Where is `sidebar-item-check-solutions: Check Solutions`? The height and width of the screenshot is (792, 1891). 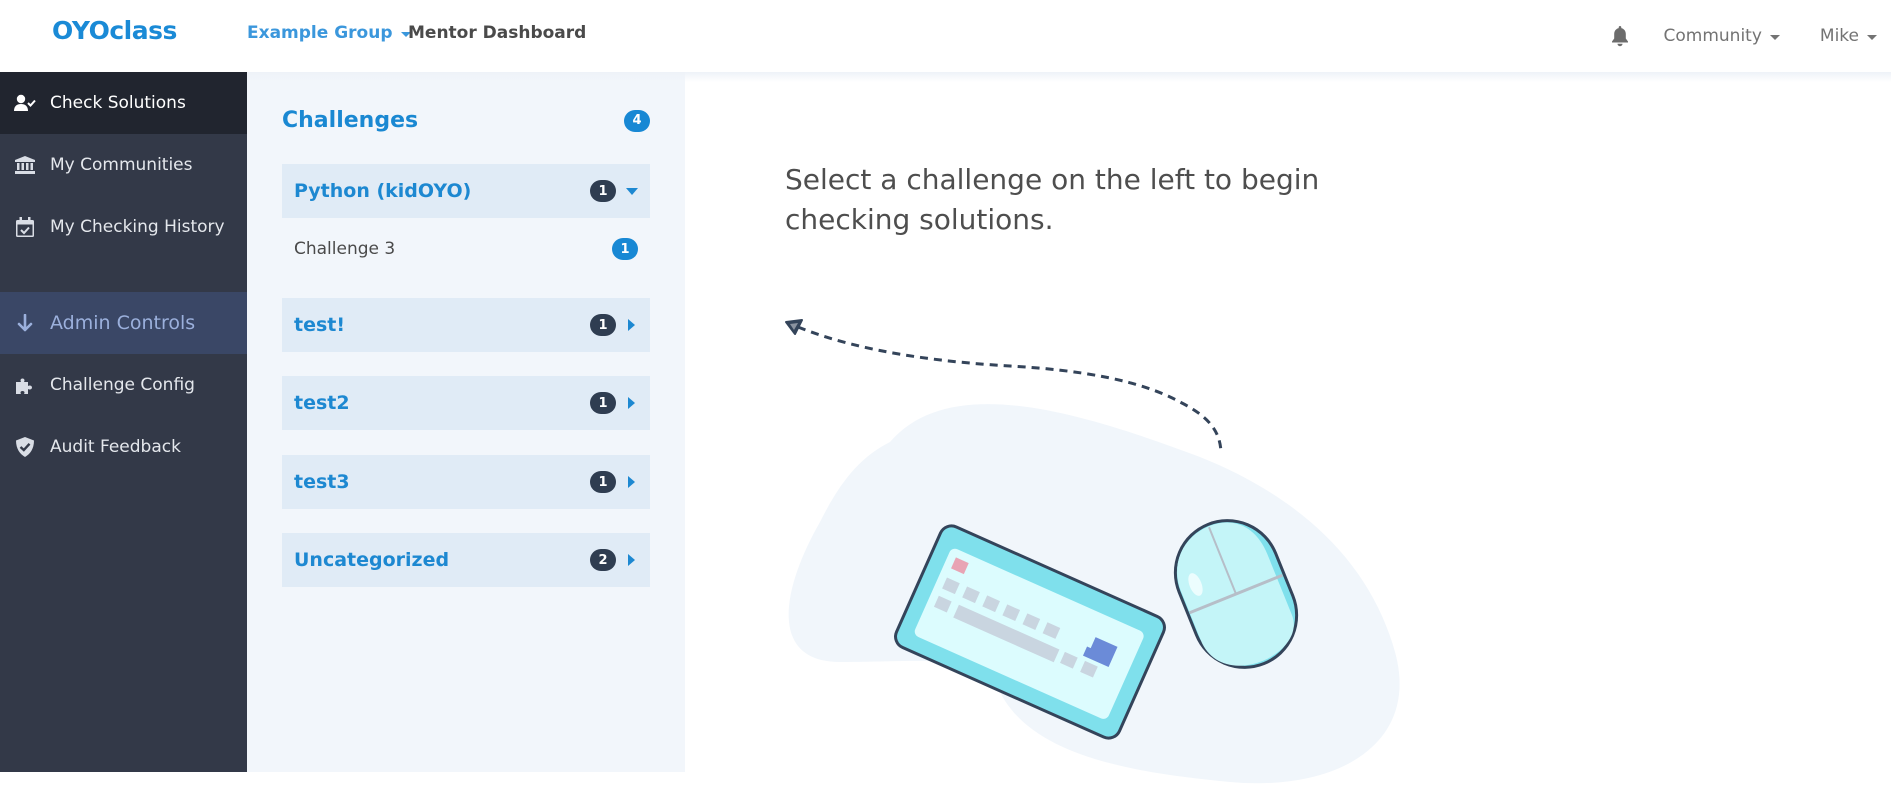 sidebar-item-check-solutions: Check Solutions is located at coordinates (123, 103).